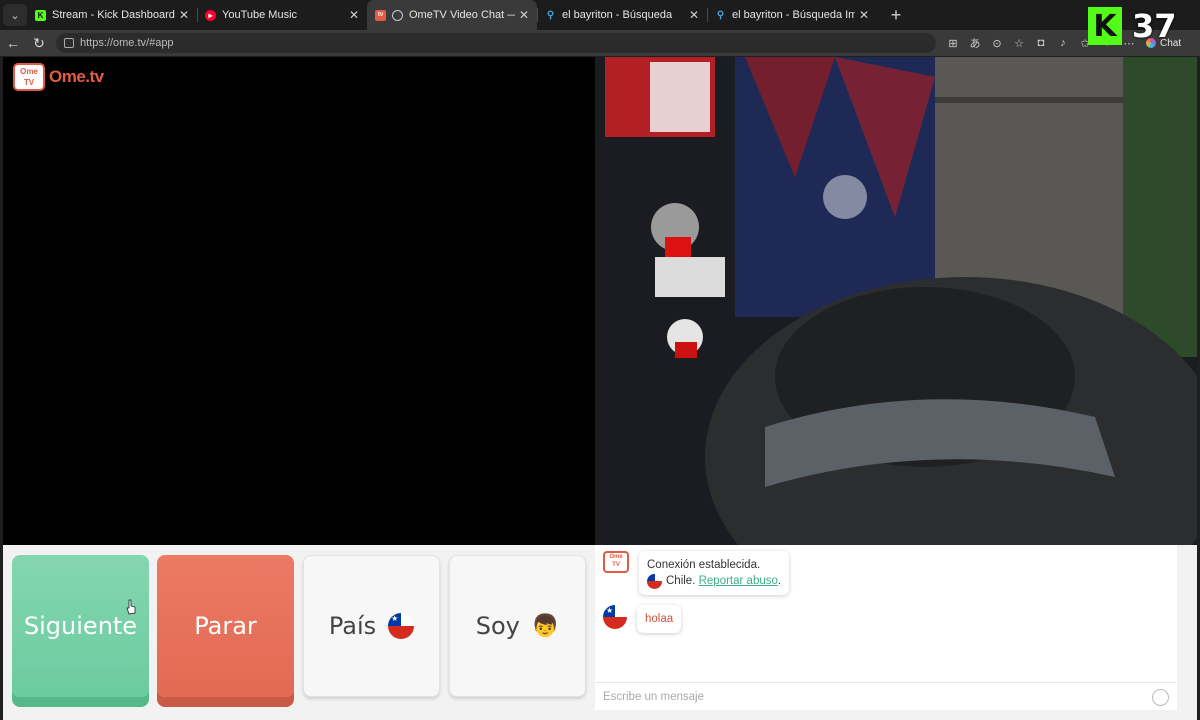 Image resolution: width=1200 pixels, height=720 pixels. I want to click on ometv-favicon-icon: tv, so click(380, 15).